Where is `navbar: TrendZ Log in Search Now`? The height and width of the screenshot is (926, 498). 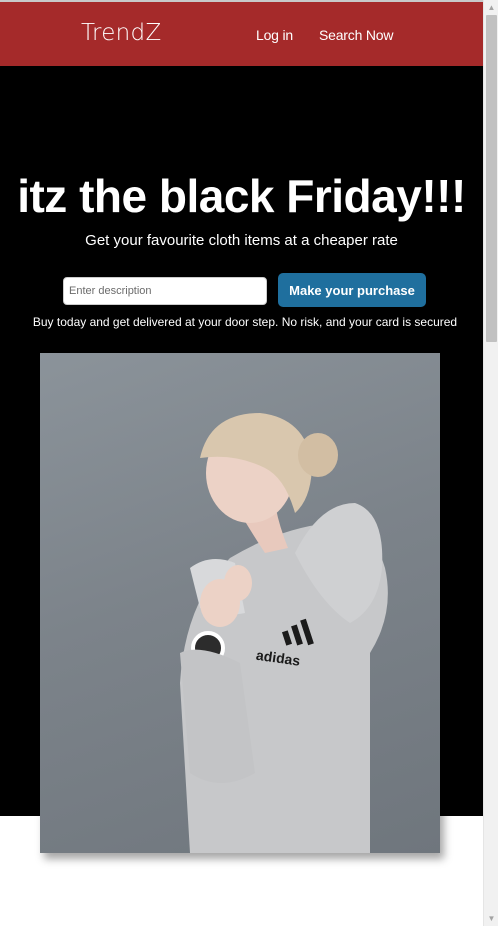 navbar: TrendZ Log in Search Now is located at coordinates (241, 33).